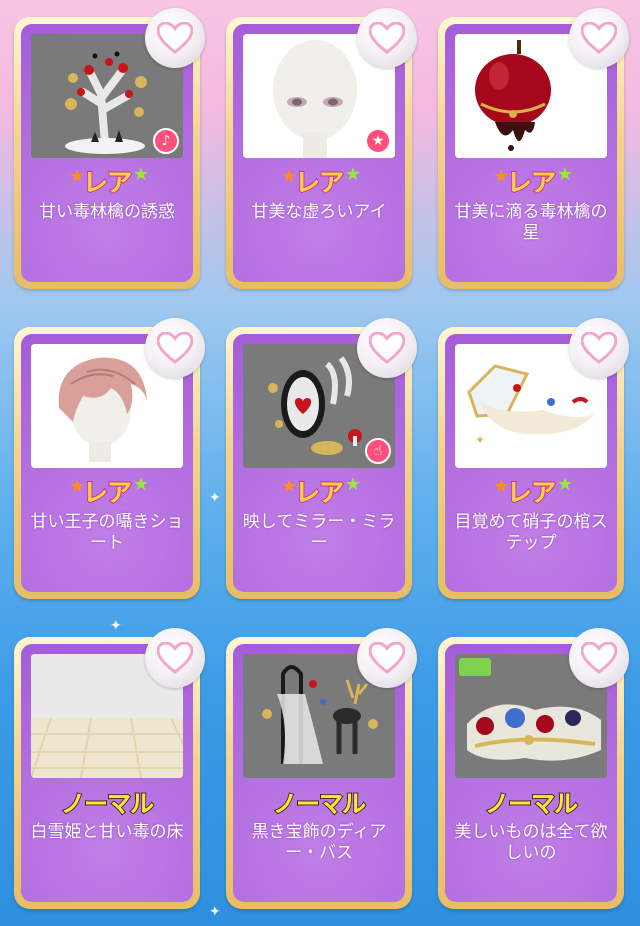 The image size is (640, 926). Describe the element at coordinates (107, 532) in the screenshot. I see `item-name: 甘い王子の囁きショート` at that location.